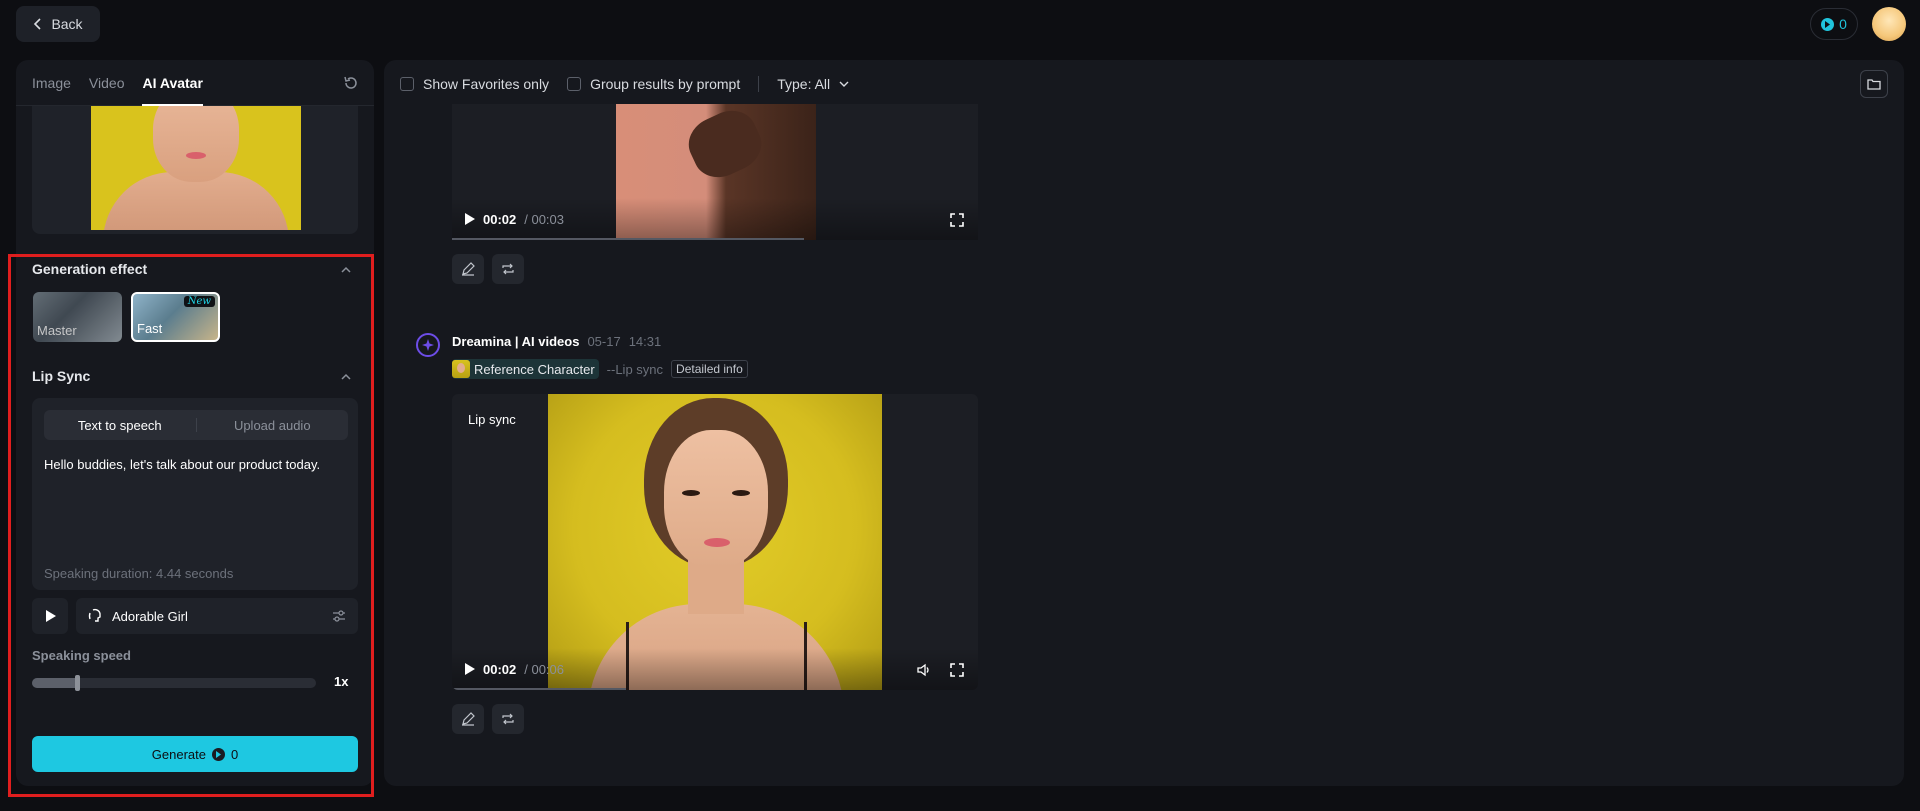  What do you see at coordinates (67, 24) in the screenshot?
I see `back-label: Back` at bounding box center [67, 24].